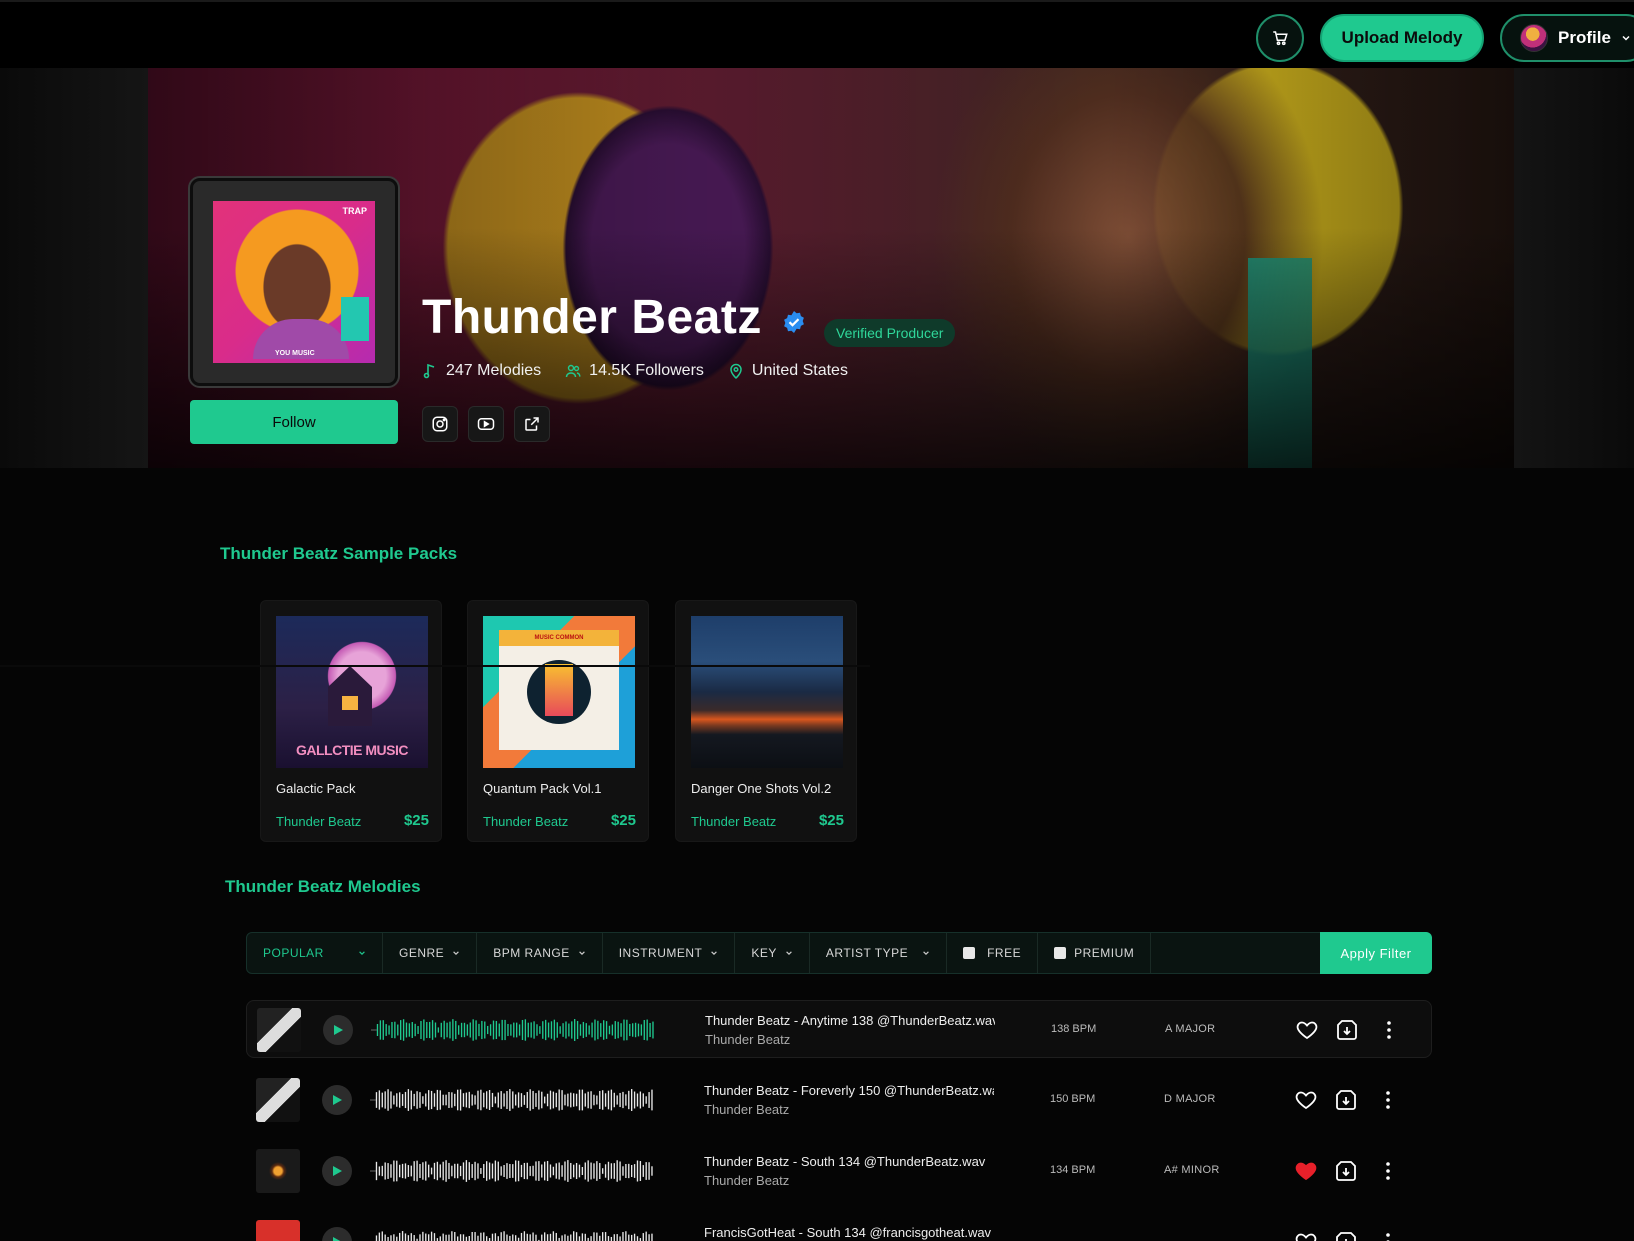  Describe the element at coordinates (352, 692) in the screenshot. I see `pack-artwork: GALLCTIE MUSIC` at that location.